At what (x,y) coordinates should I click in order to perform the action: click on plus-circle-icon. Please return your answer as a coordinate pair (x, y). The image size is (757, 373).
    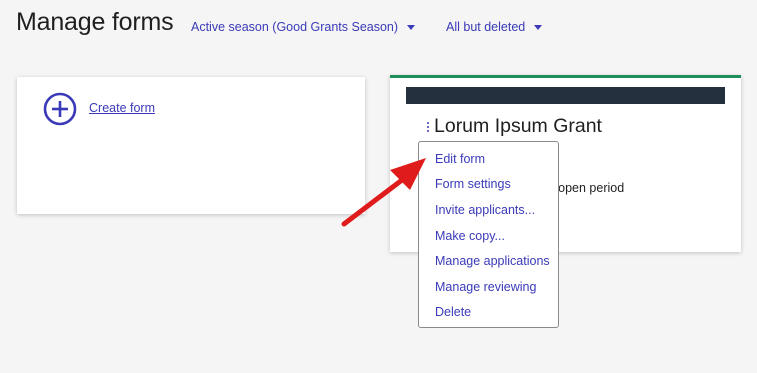
    Looking at the image, I should click on (60, 109).